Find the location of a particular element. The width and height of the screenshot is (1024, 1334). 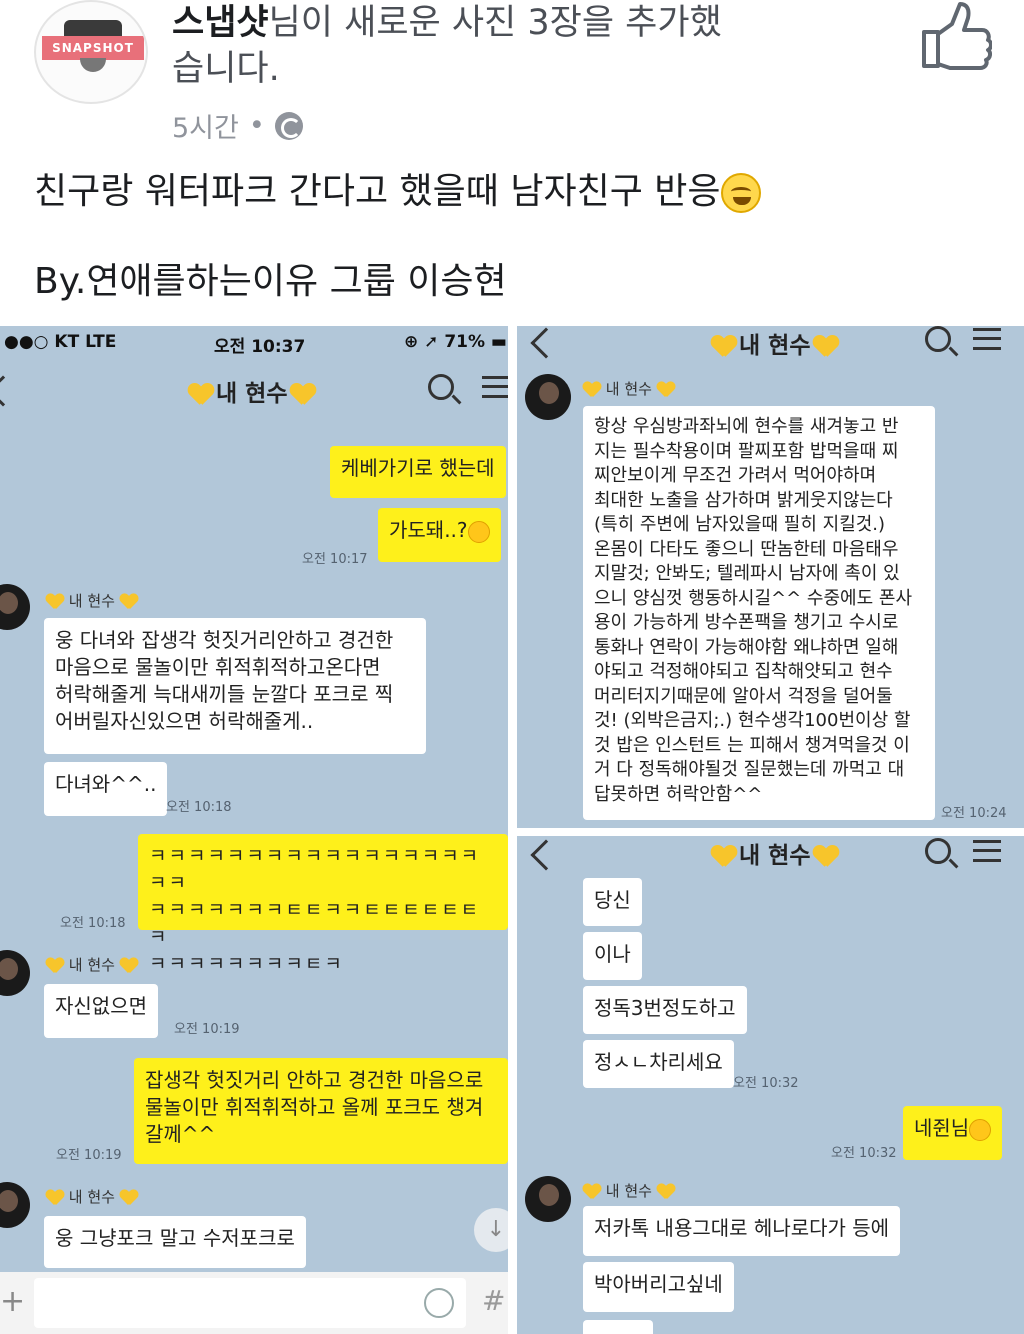

their-message-bubble: 정ㅅㄴ차리세요 is located at coordinates (658, 1064).